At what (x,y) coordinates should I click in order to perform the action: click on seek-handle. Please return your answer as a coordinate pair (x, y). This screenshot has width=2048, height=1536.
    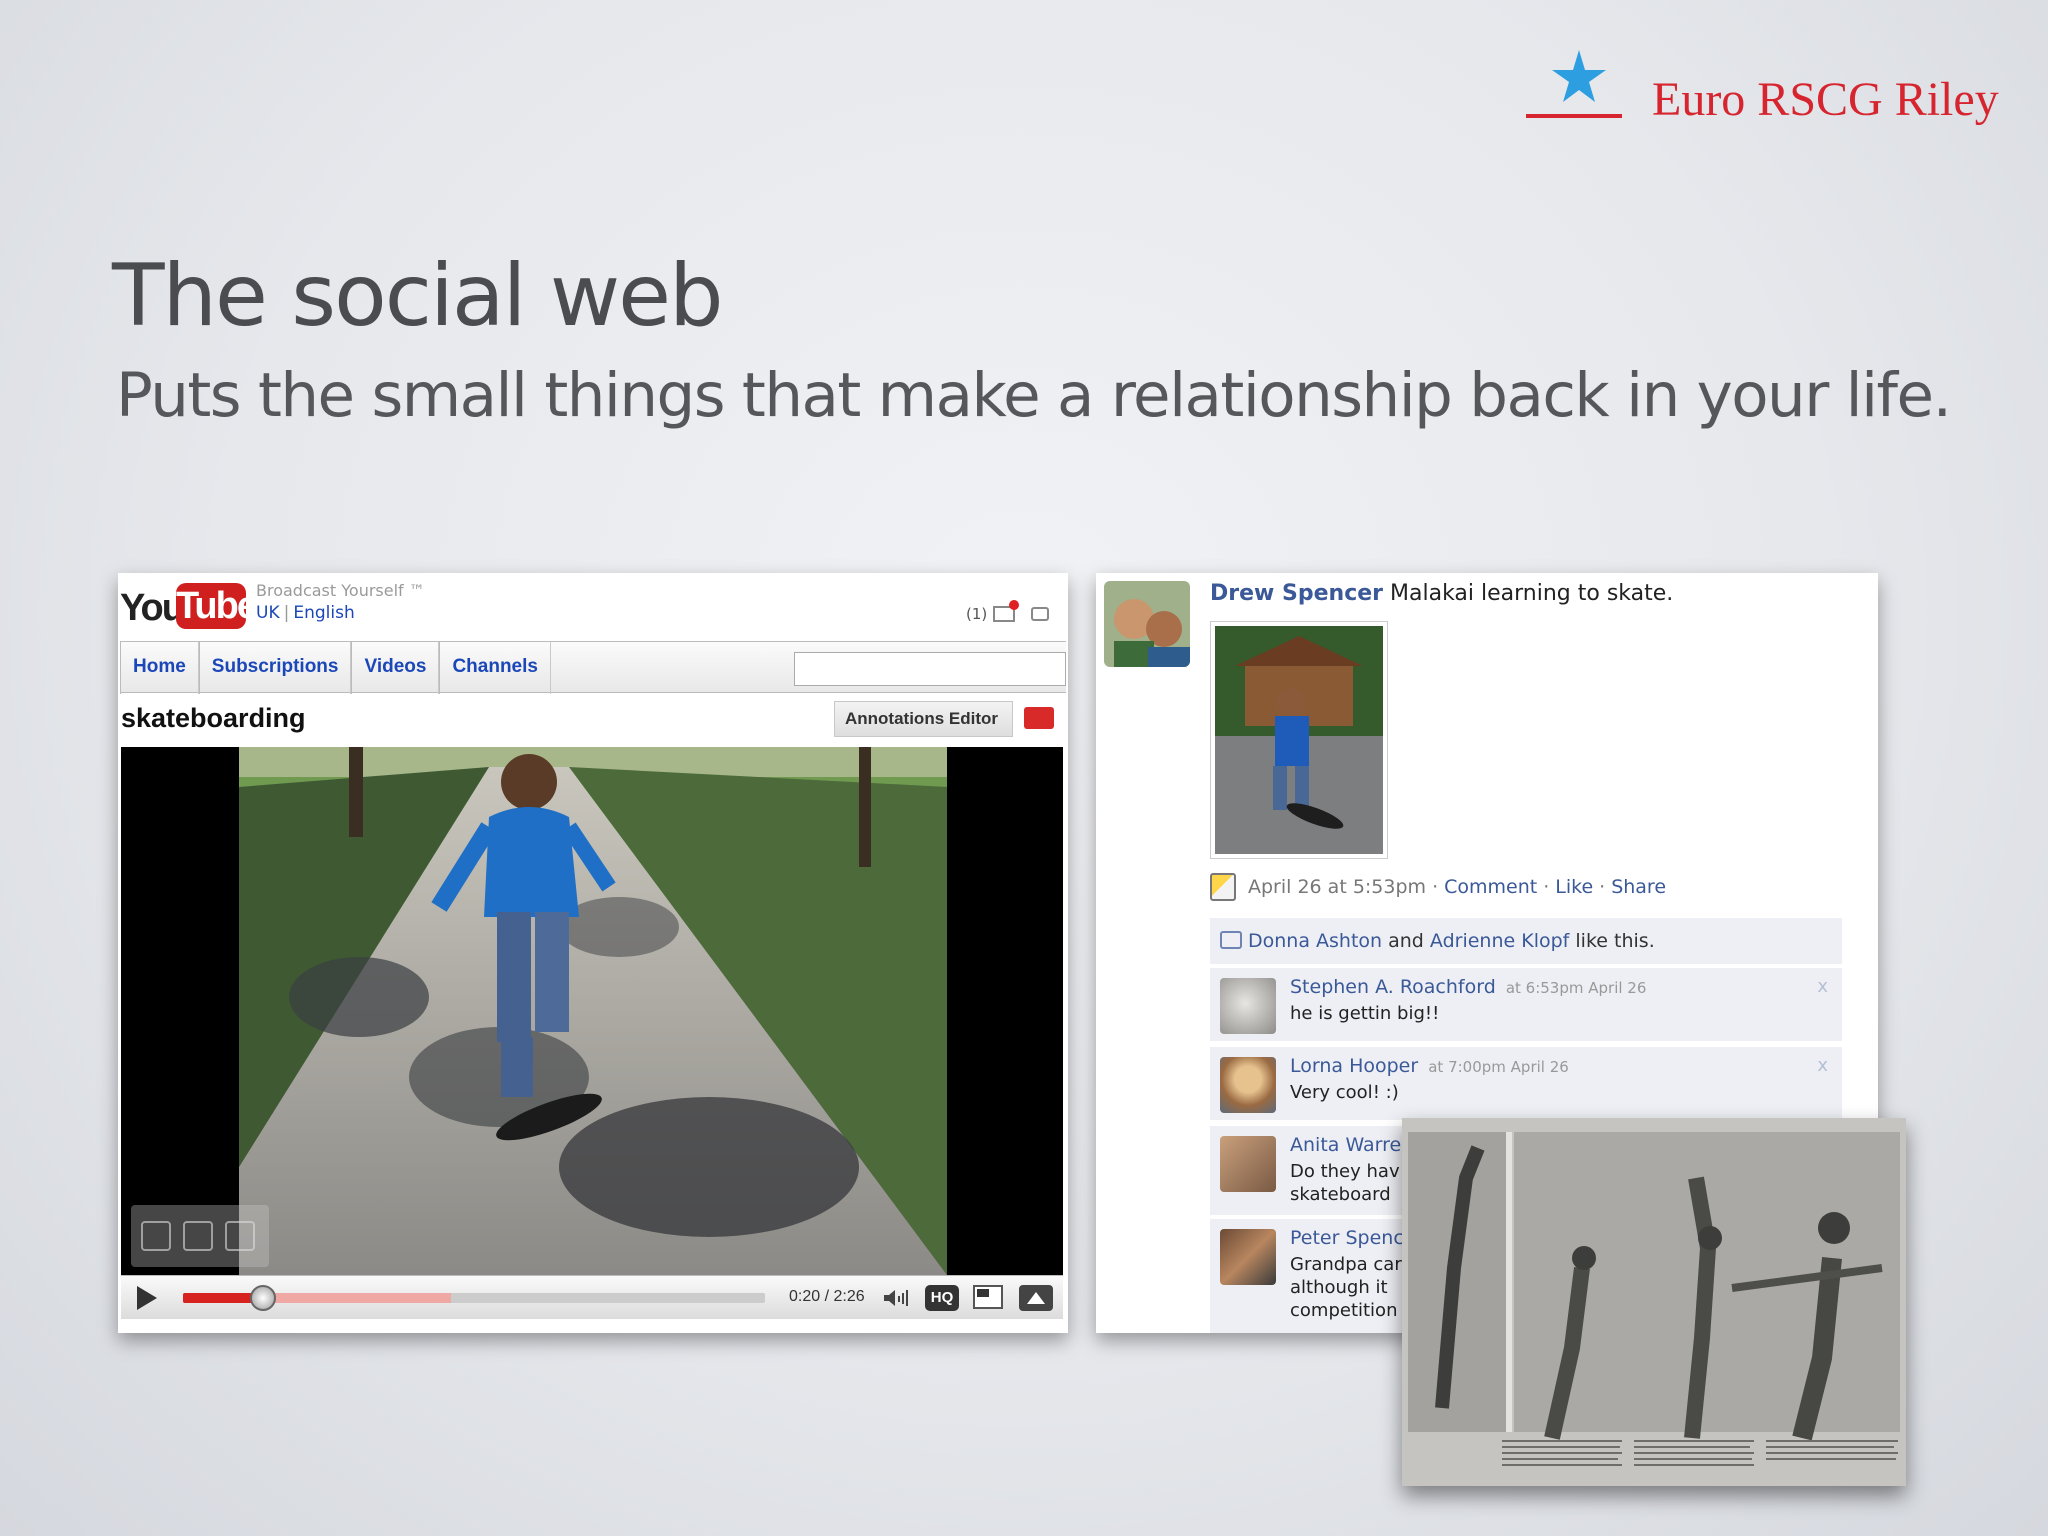
    Looking at the image, I should click on (262, 1298).